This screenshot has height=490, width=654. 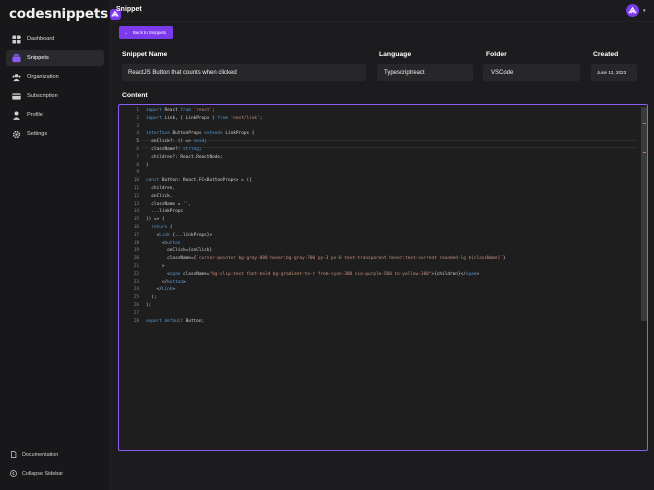 I want to click on code-line: </button>, so click(x=391, y=283).